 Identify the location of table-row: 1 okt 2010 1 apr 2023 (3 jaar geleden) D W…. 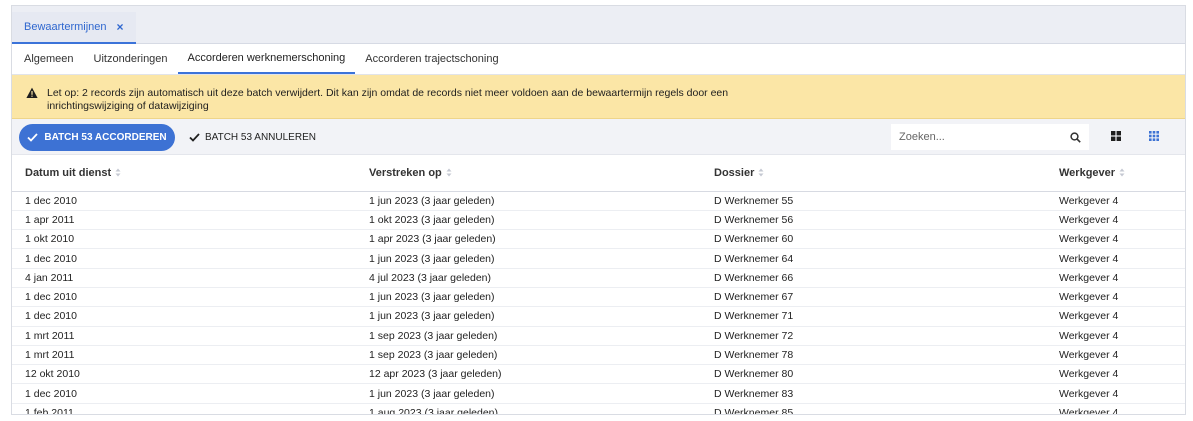
(598, 239).